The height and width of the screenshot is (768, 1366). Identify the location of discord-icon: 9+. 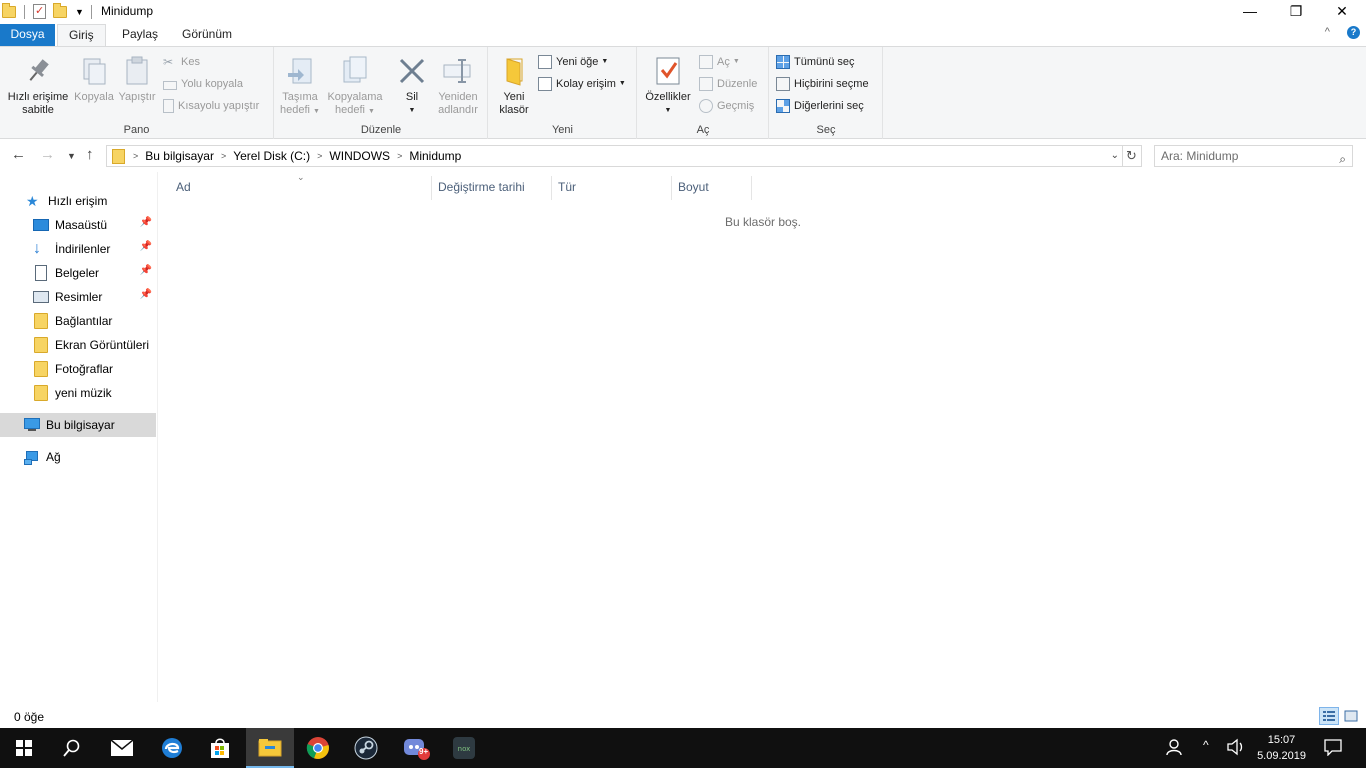
(416, 748).